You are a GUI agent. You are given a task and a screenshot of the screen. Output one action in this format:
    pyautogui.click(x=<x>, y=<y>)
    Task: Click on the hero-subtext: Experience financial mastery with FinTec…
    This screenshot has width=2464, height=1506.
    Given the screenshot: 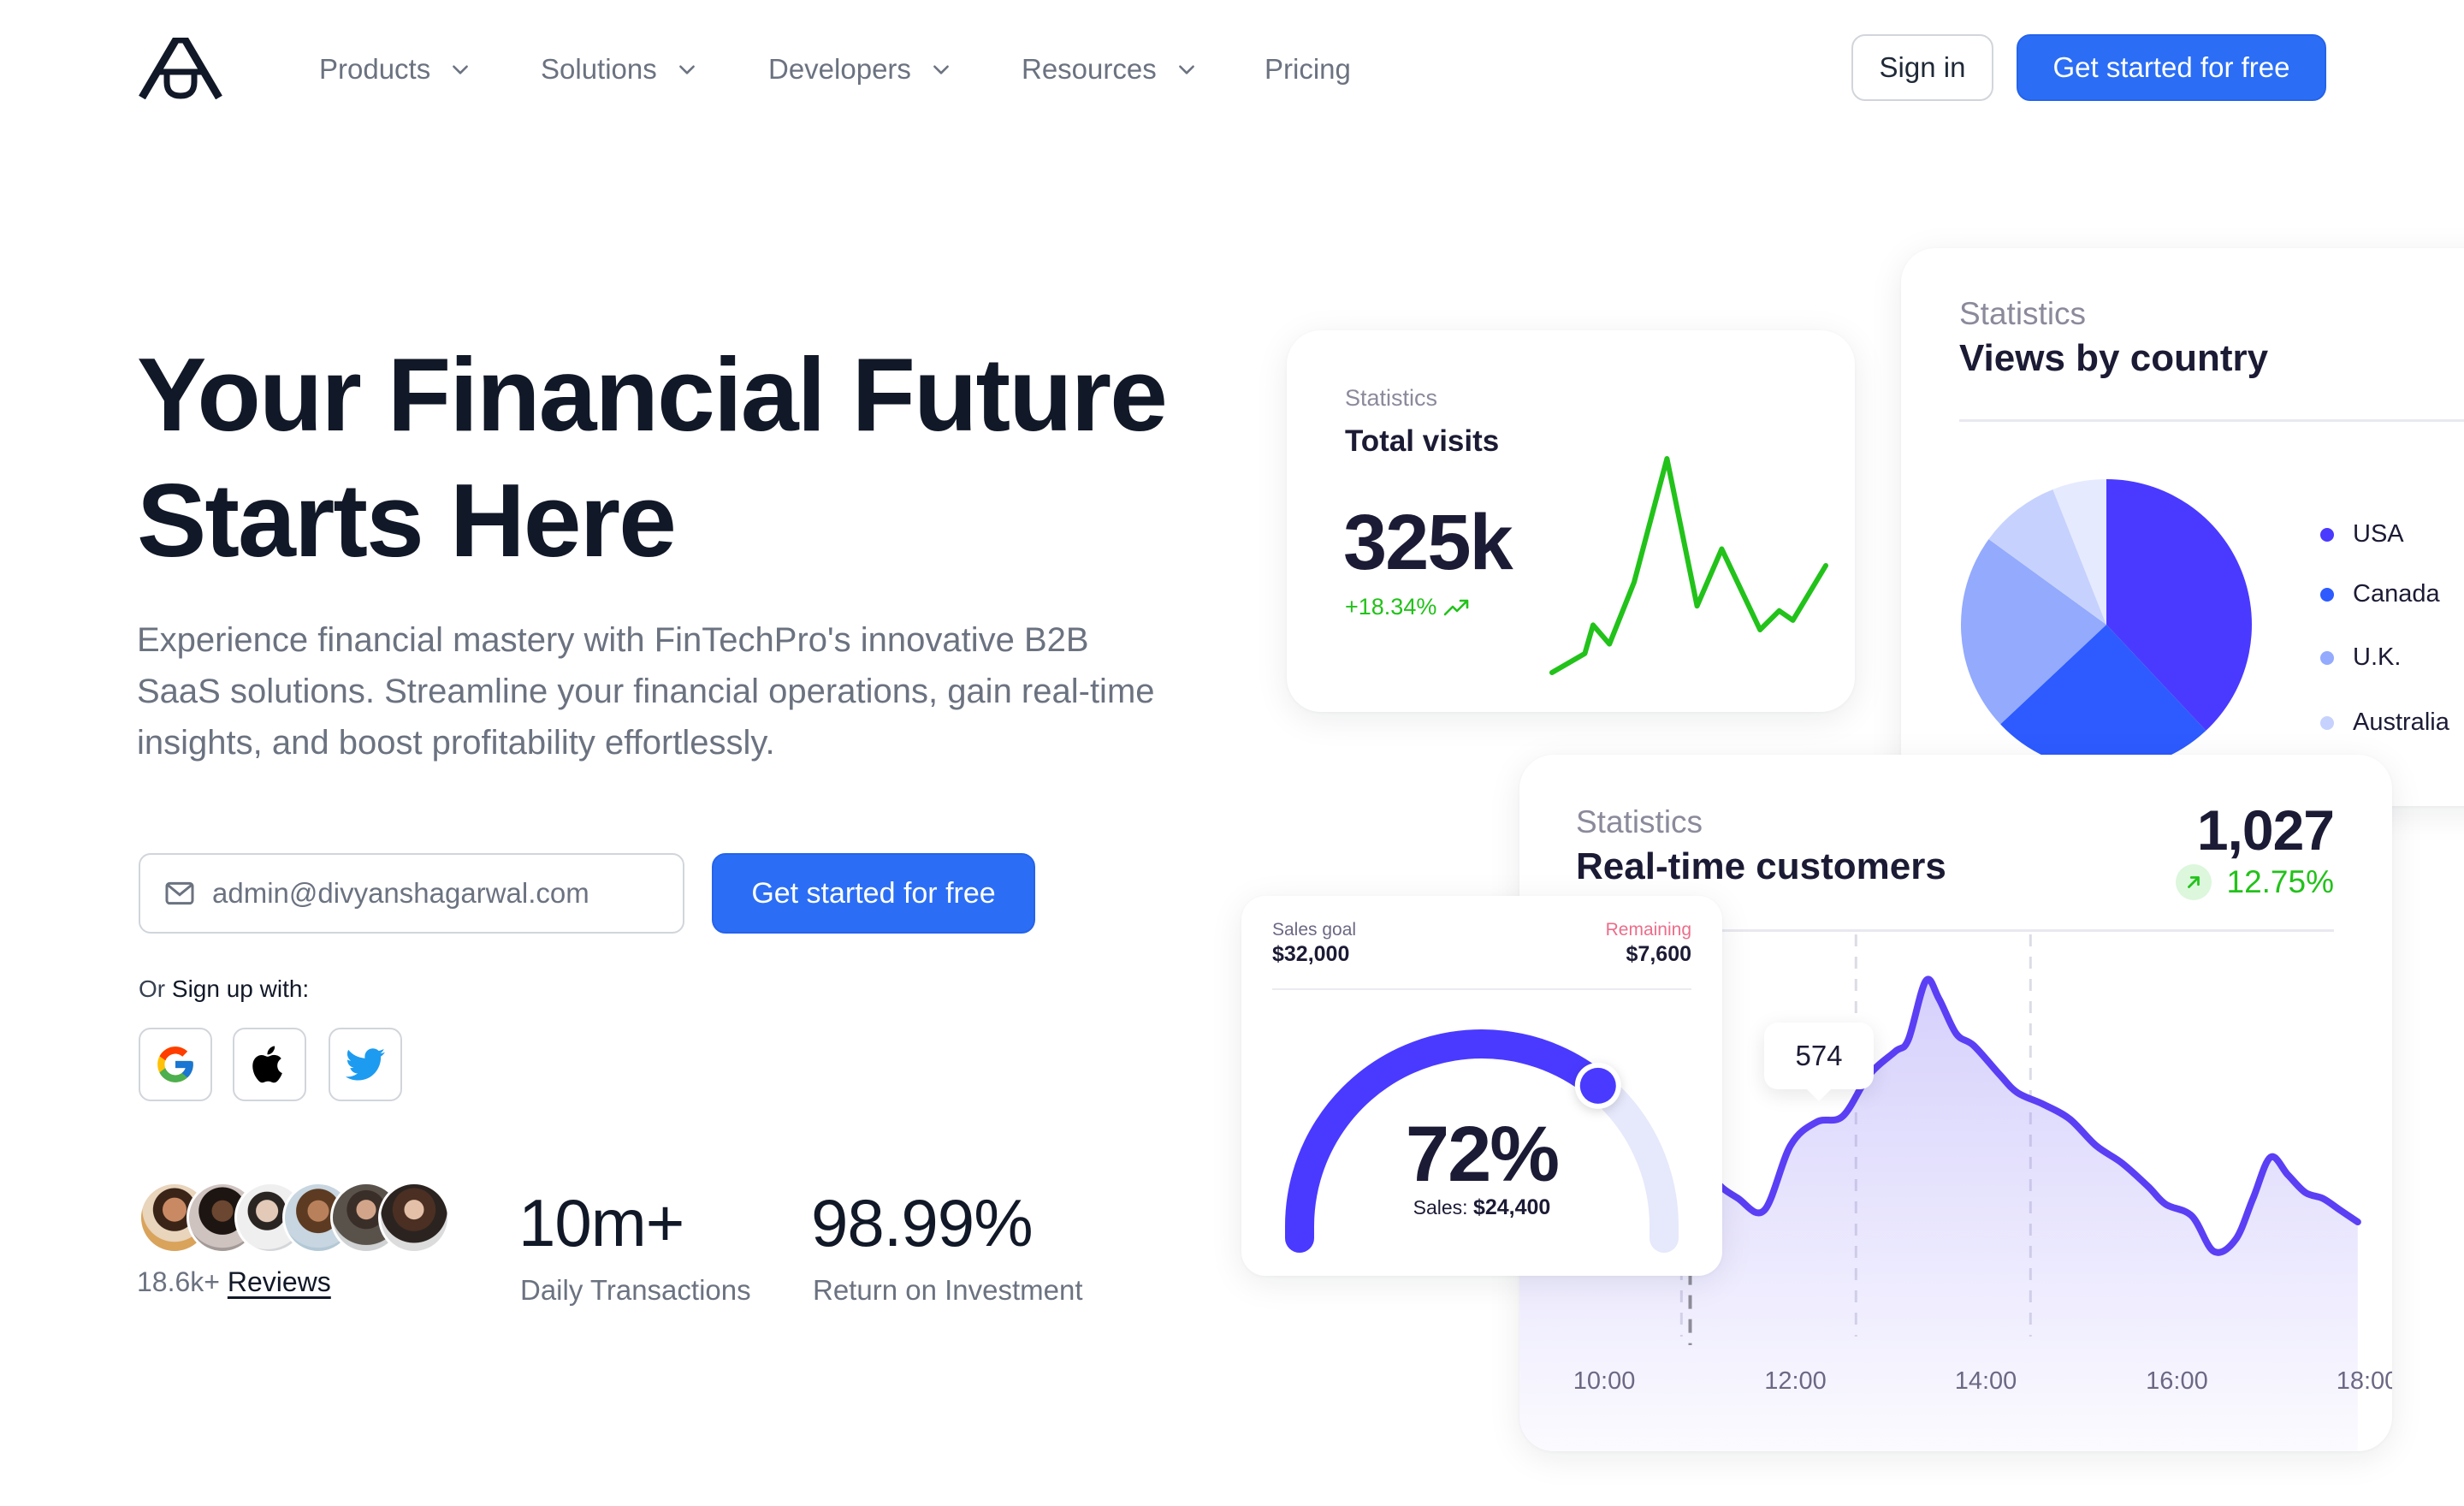 What is the action you would take?
    pyautogui.click(x=646, y=692)
    